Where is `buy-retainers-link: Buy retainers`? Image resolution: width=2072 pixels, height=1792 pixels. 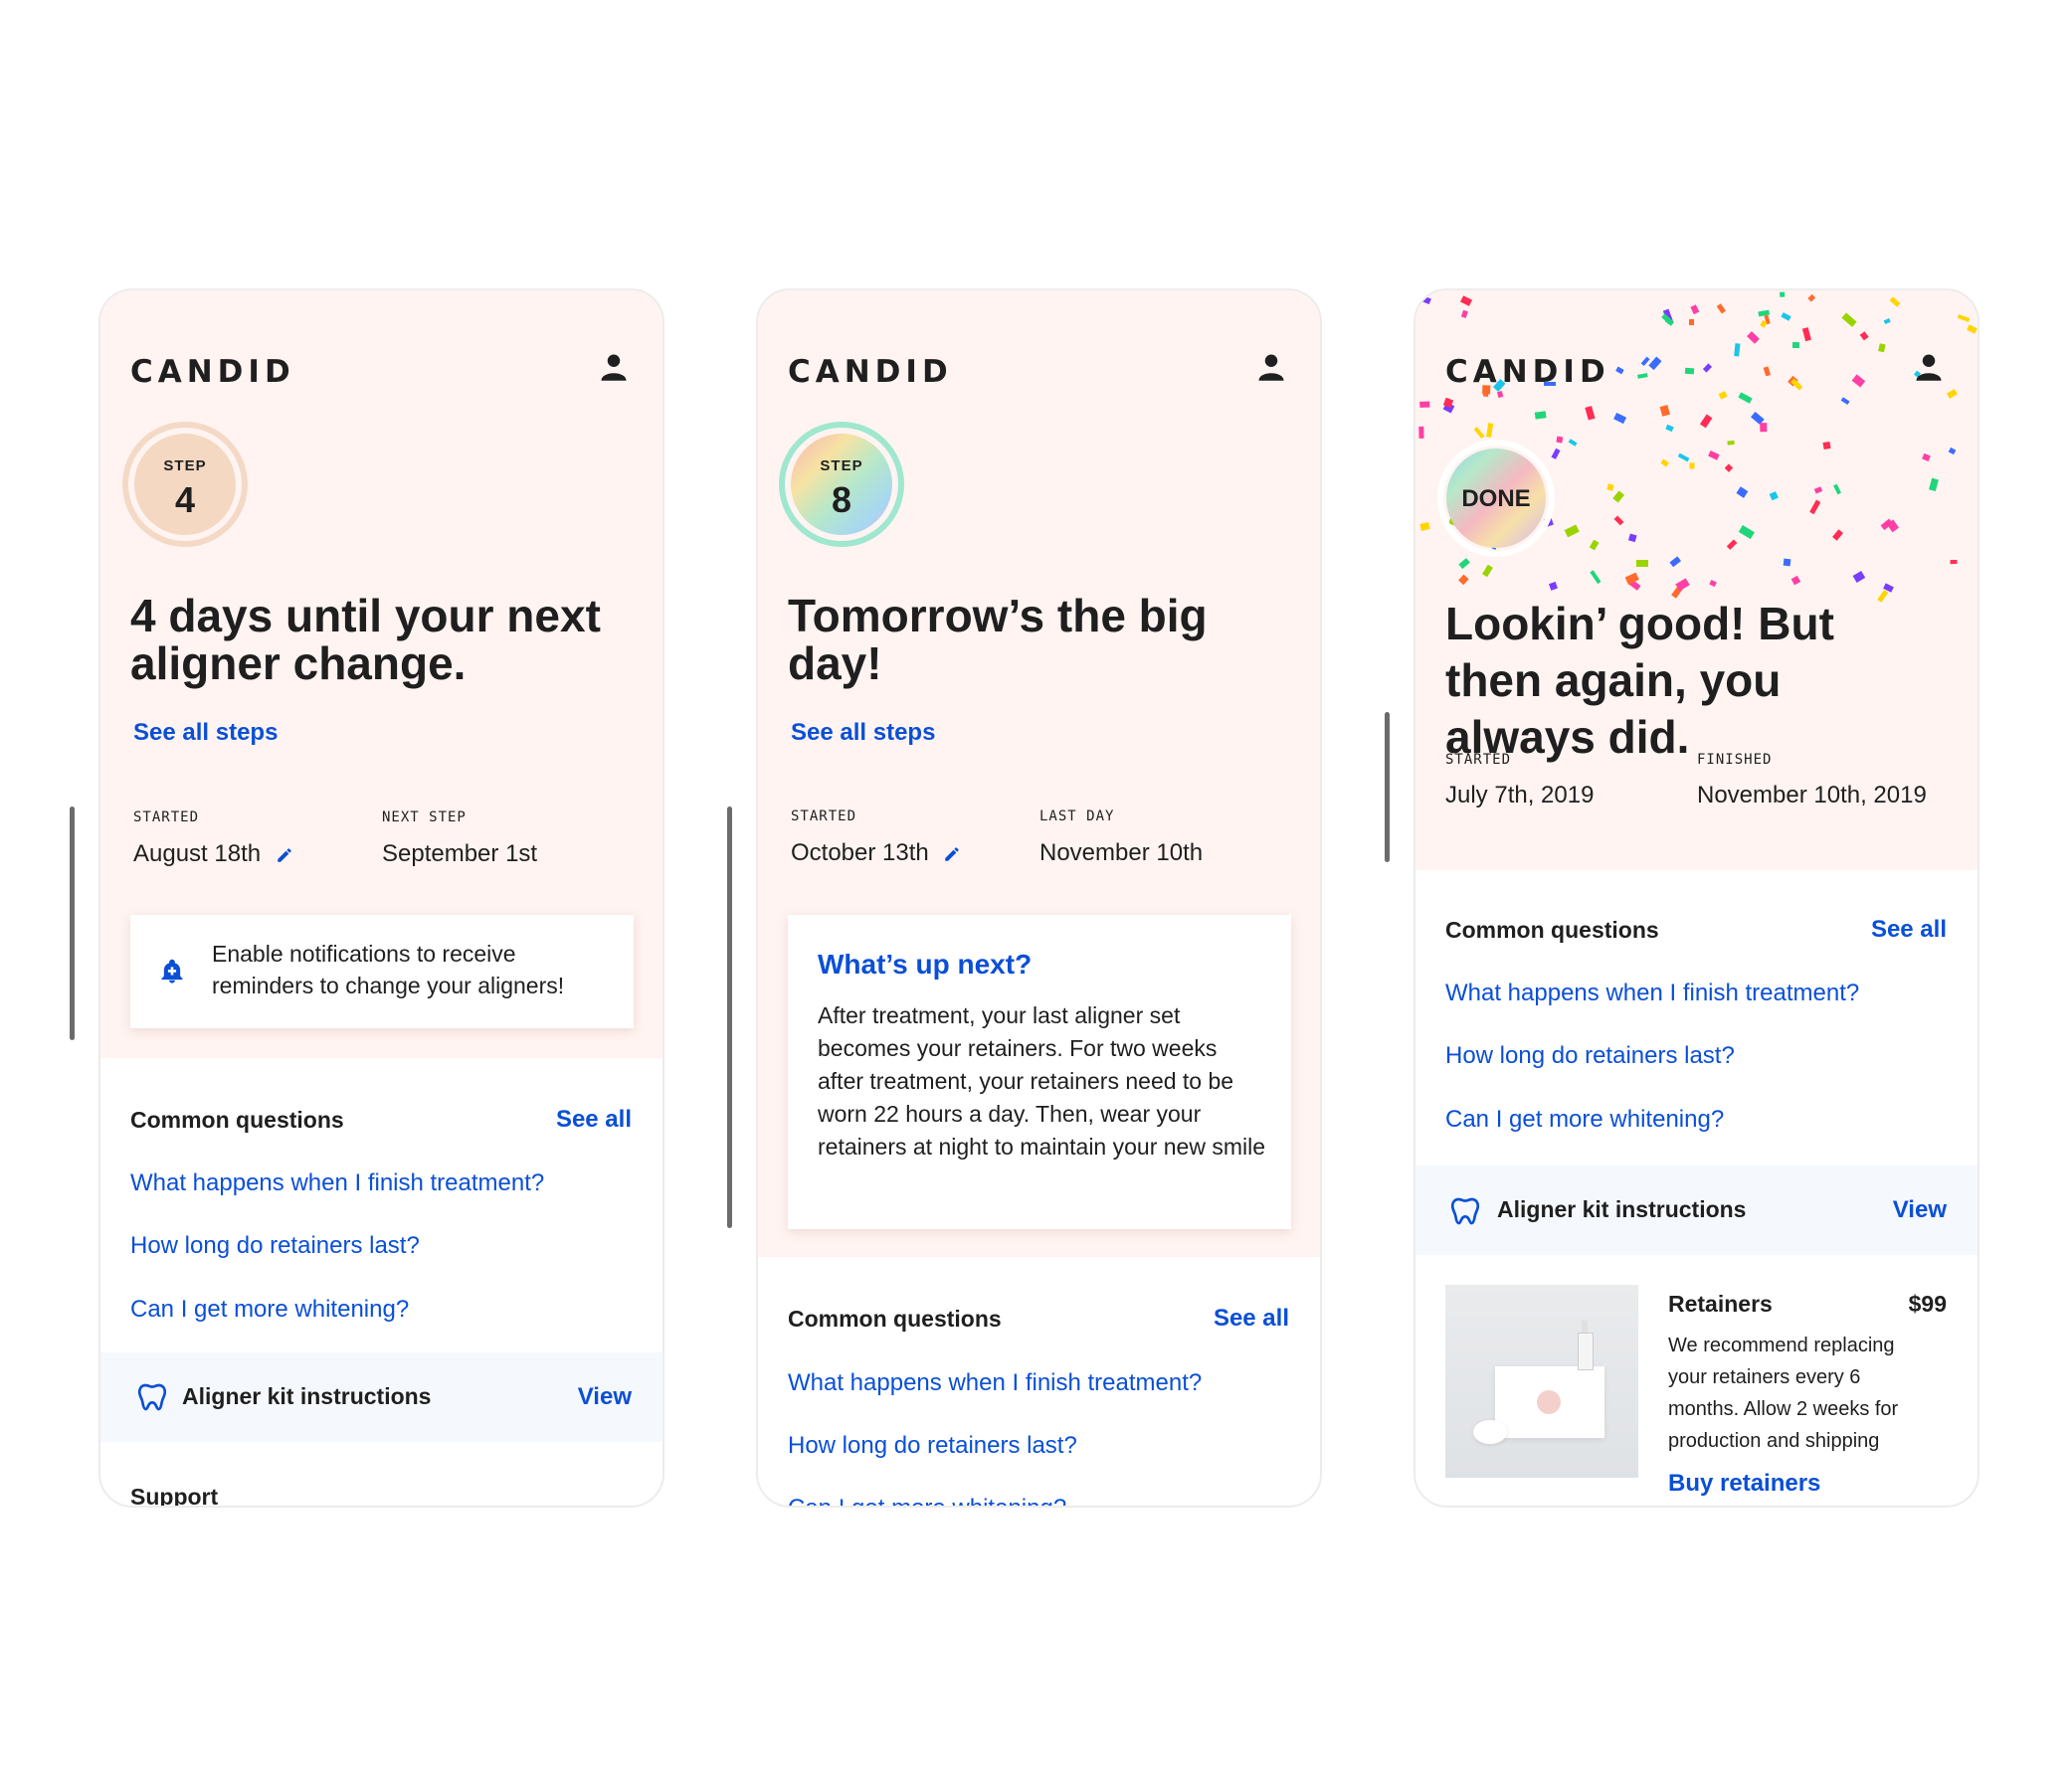
buy-retainers-link: Buy retainers is located at coordinates (1744, 1484).